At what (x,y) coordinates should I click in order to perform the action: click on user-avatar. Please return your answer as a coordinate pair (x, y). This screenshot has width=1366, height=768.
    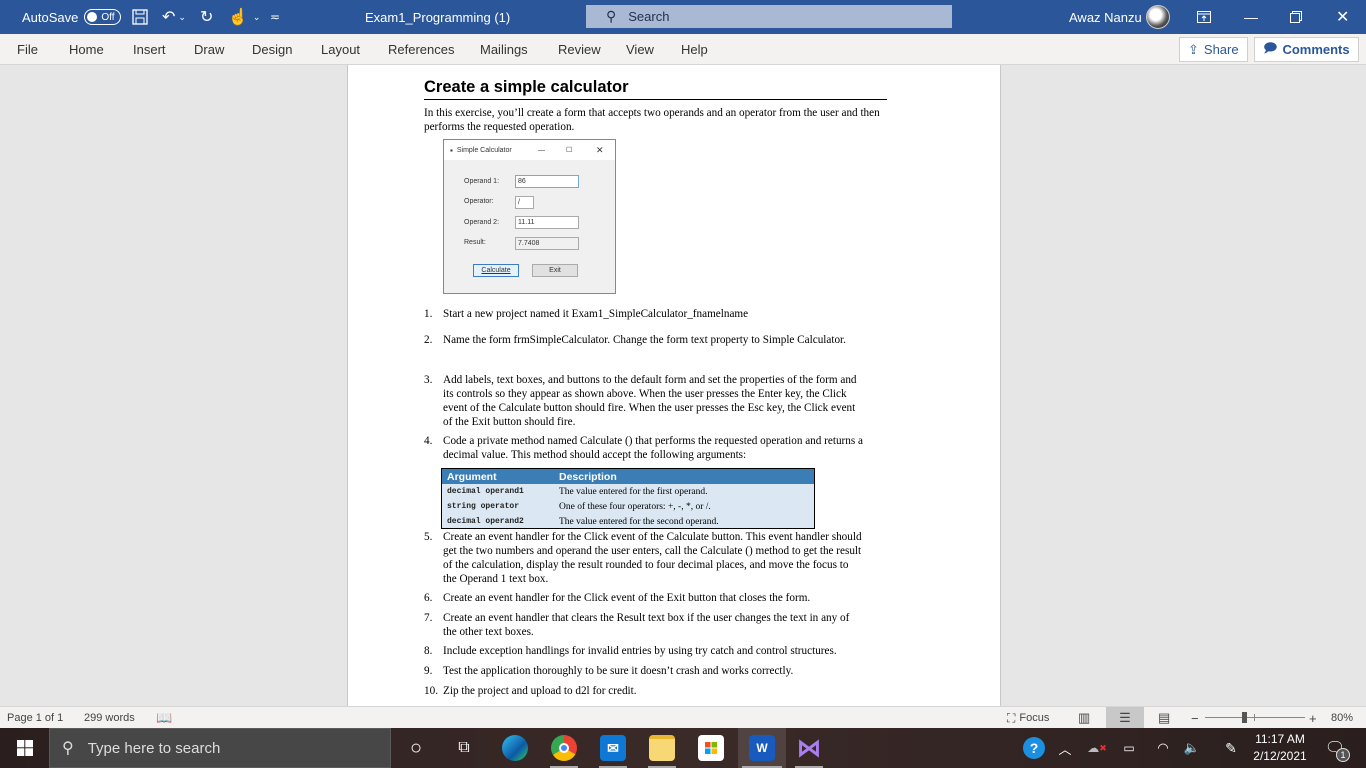
    Looking at the image, I should click on (1158, 17).